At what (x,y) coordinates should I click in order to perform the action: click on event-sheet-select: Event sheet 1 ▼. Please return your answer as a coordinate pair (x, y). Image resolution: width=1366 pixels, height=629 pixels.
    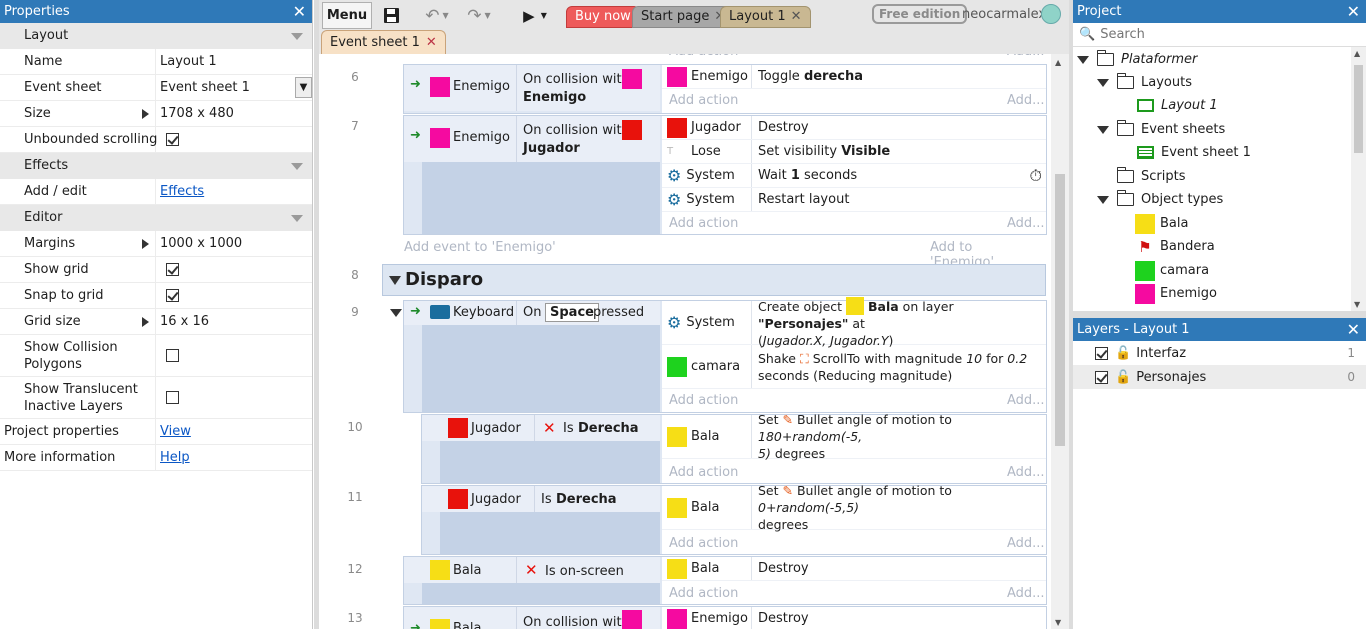
    Looking at the image, I should click on (234, 87).